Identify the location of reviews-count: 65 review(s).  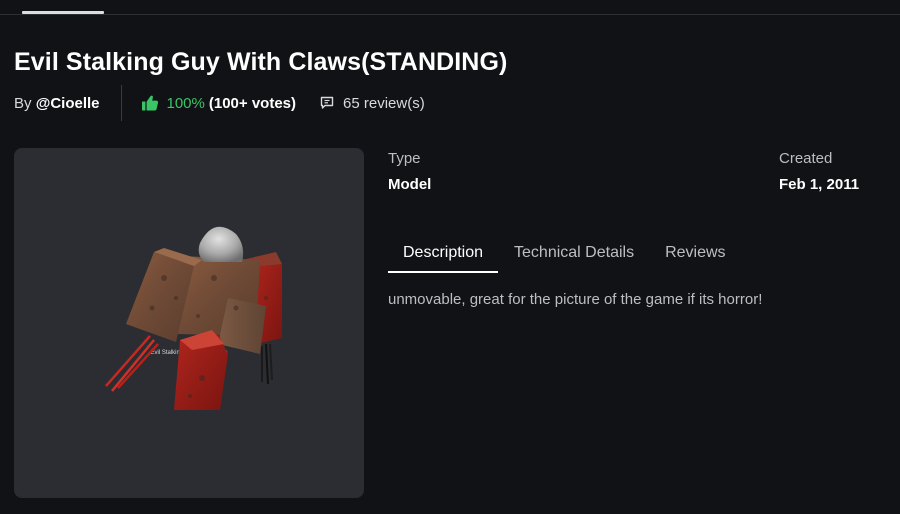
(384, 103).